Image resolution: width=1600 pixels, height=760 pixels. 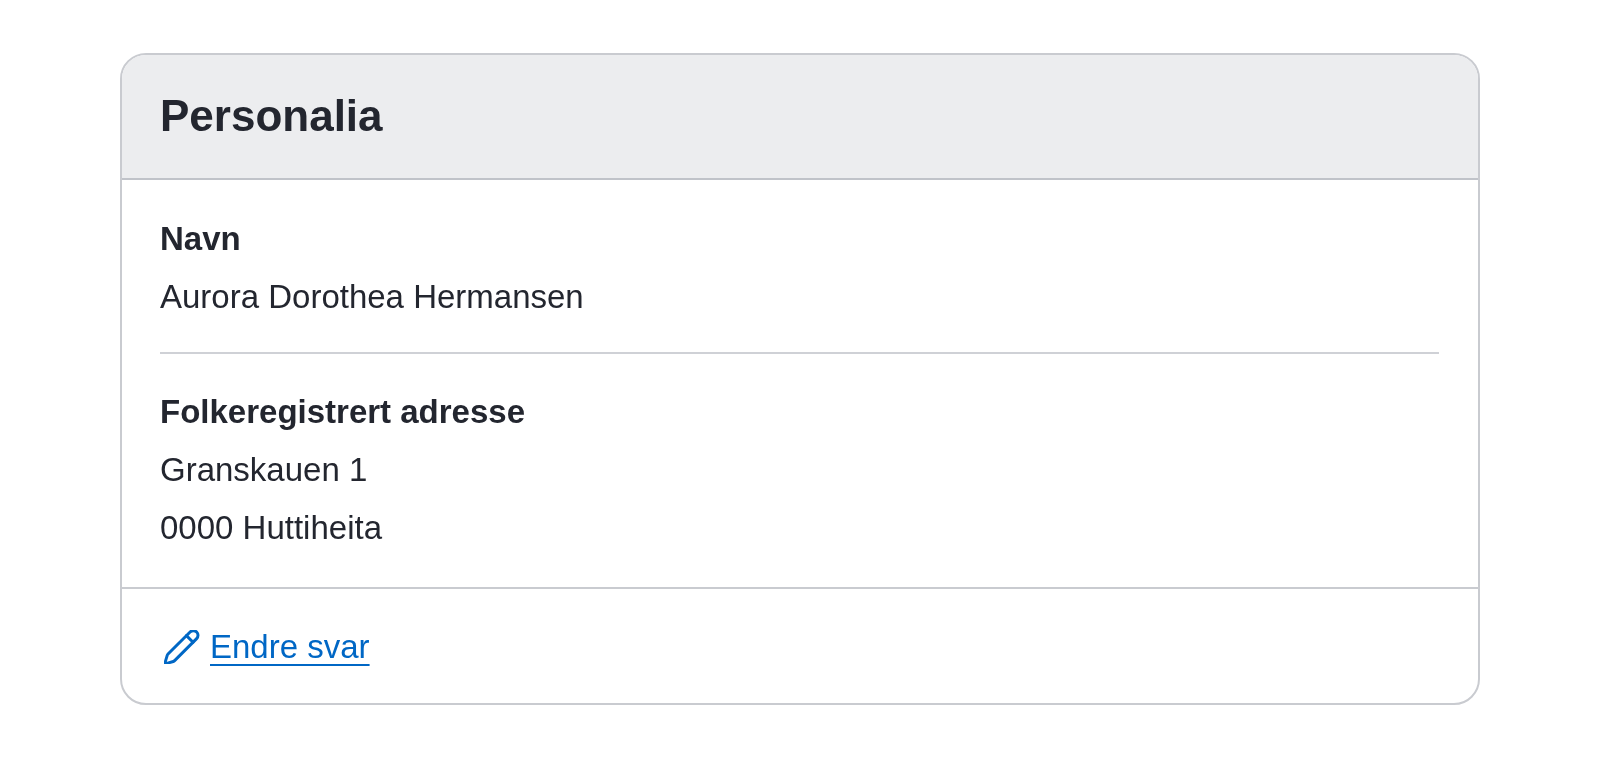 What do you see at coordinates (182, 647) in the screenshot?
I see `pencil-icon` at bounding box center [182, 647].